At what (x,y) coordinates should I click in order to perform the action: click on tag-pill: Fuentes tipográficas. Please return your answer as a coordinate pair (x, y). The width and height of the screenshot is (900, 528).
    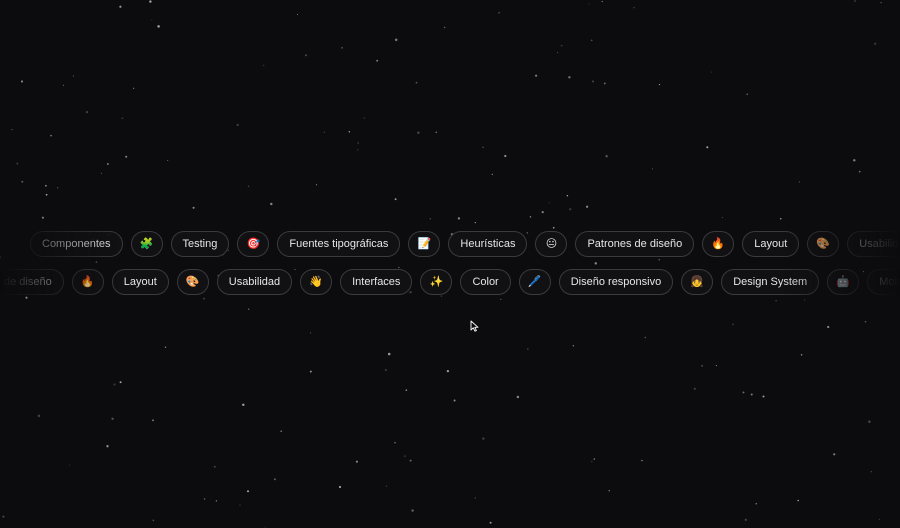
    Looking at the image, I should click on (339, 244).